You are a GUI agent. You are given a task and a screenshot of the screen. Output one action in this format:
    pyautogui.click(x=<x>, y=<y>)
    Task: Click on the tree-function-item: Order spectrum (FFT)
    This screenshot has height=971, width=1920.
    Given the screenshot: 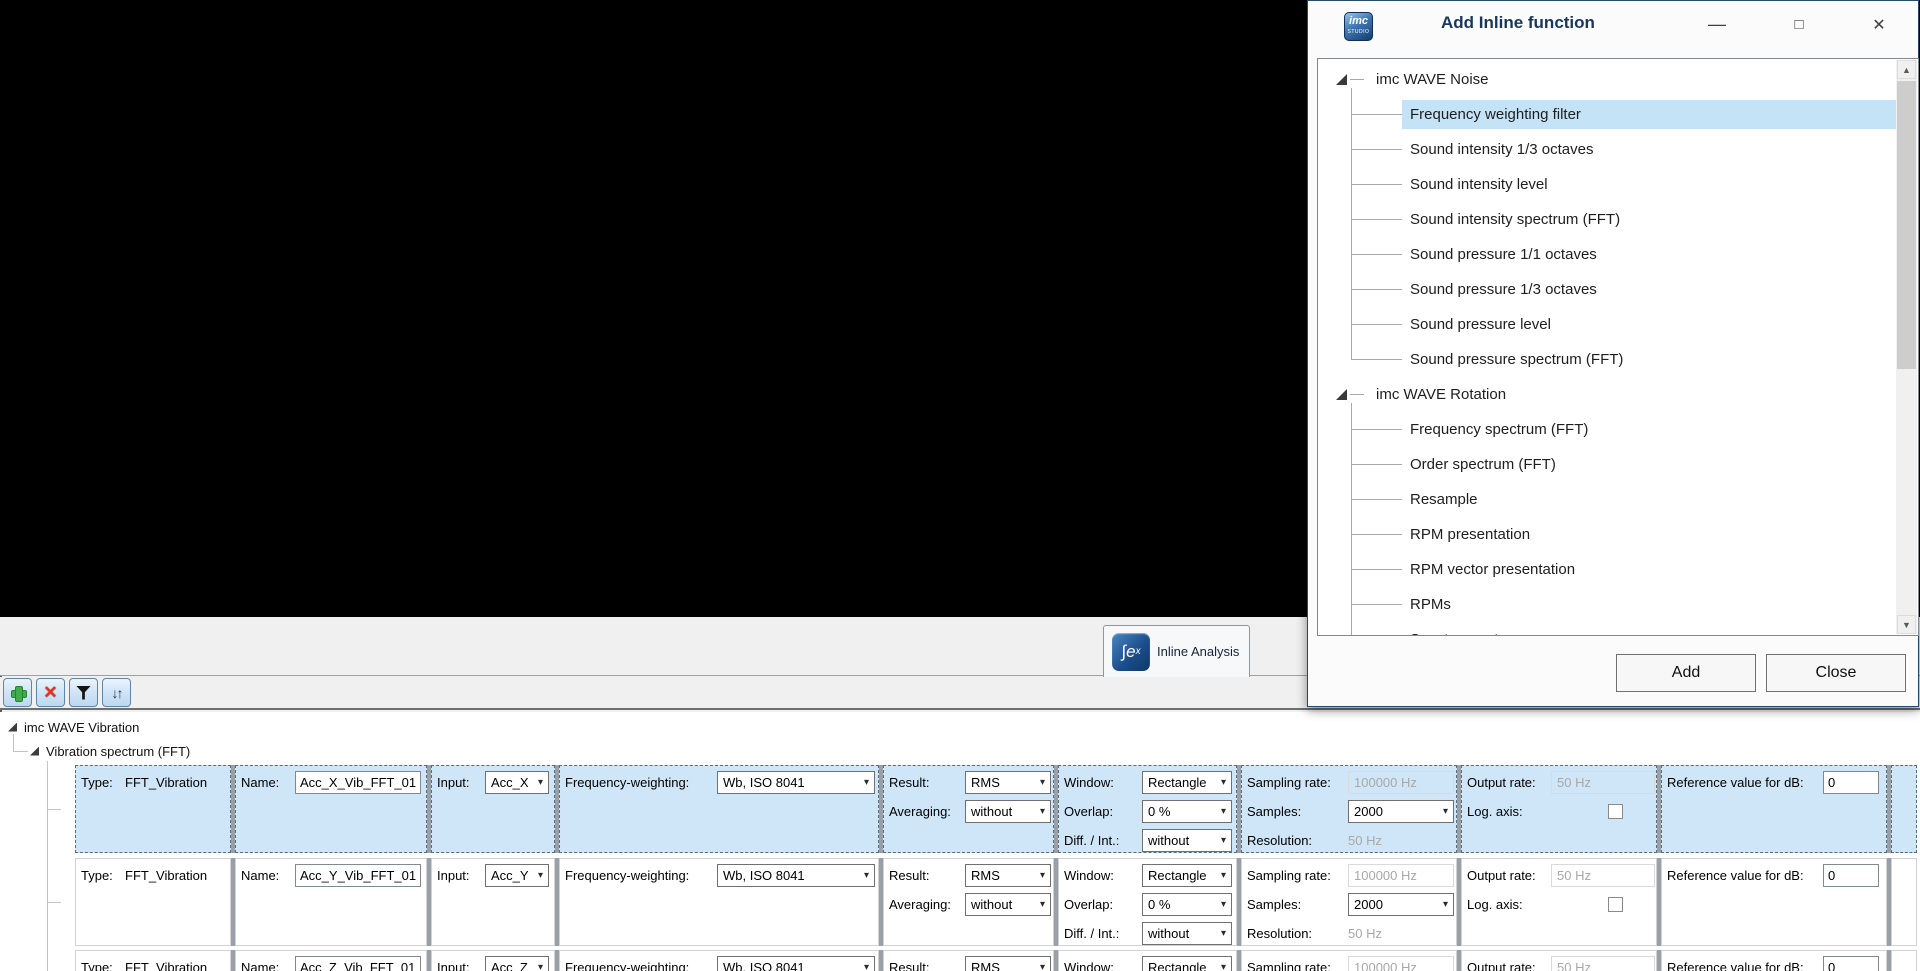 What is the action you would take?
    pyautogui.click(x=1607, y=464)
    